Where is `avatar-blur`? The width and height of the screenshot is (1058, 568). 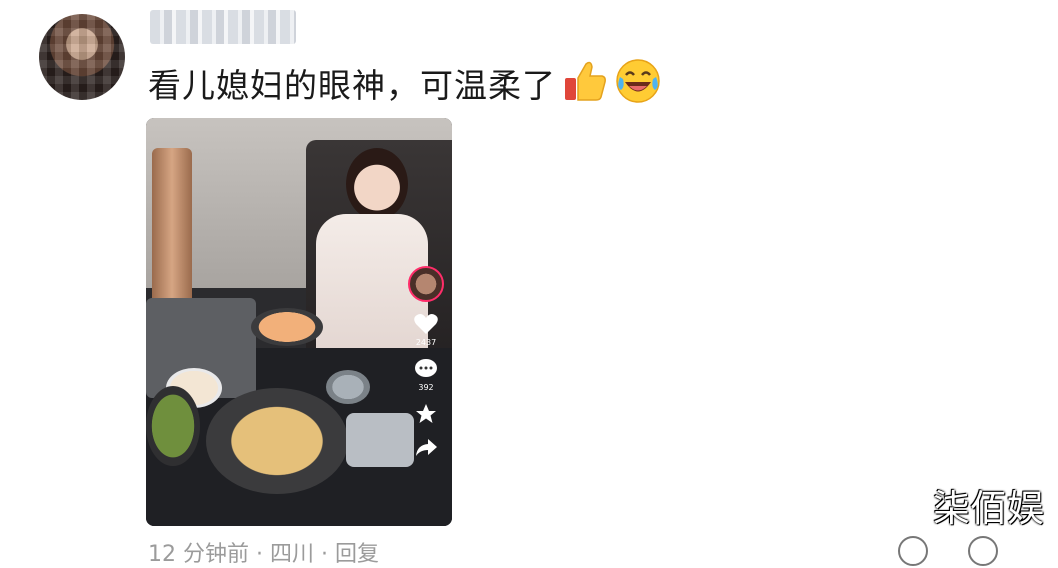
avatar-blur is located at coordinates (82, 57).